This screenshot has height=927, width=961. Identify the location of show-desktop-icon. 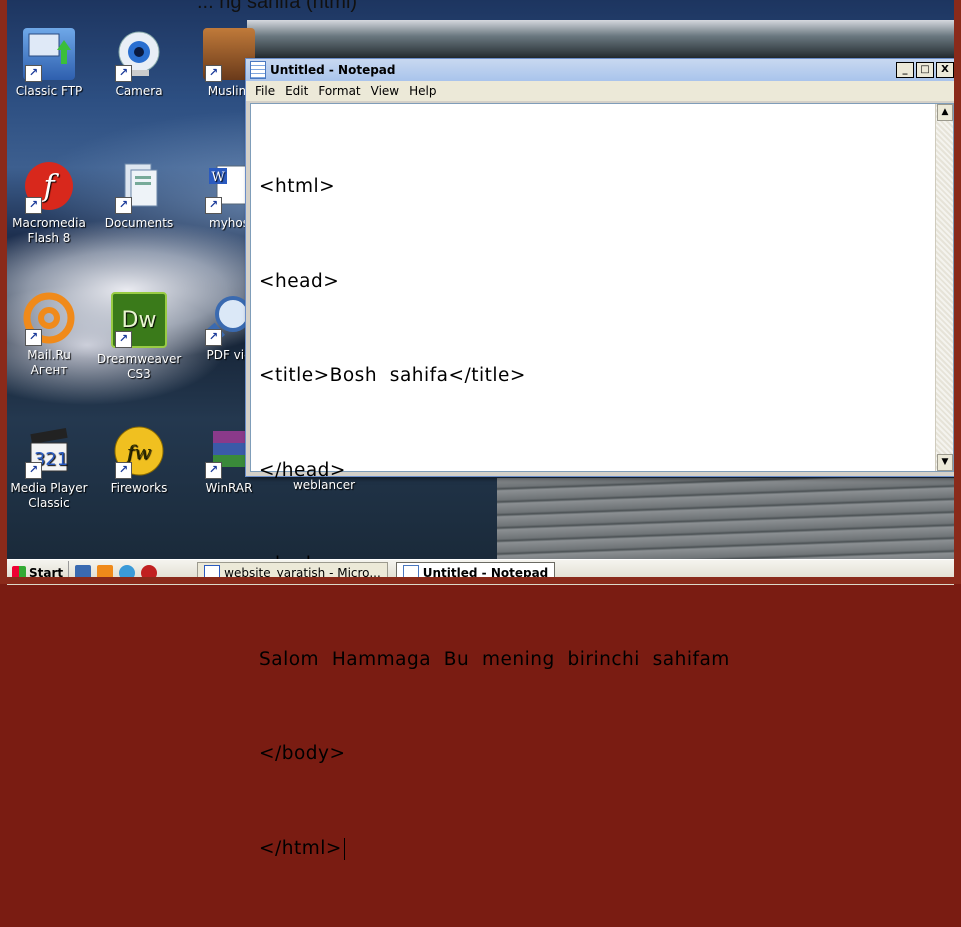
(83, 572).